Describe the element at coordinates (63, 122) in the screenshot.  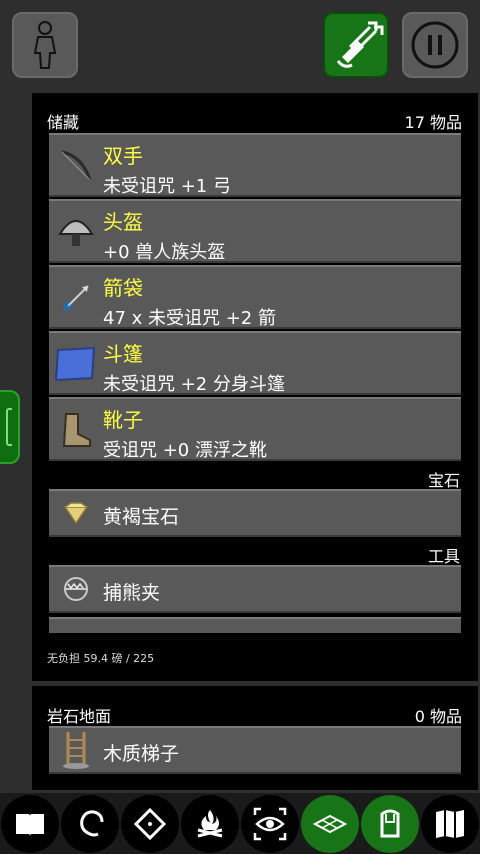
I see `inventory-header: 储藏` at that location.